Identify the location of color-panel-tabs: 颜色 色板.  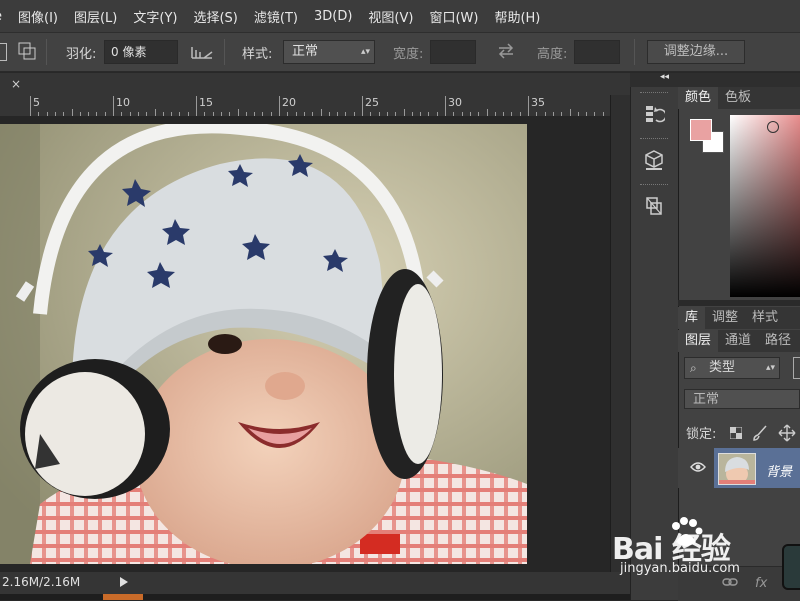
(739, 98).